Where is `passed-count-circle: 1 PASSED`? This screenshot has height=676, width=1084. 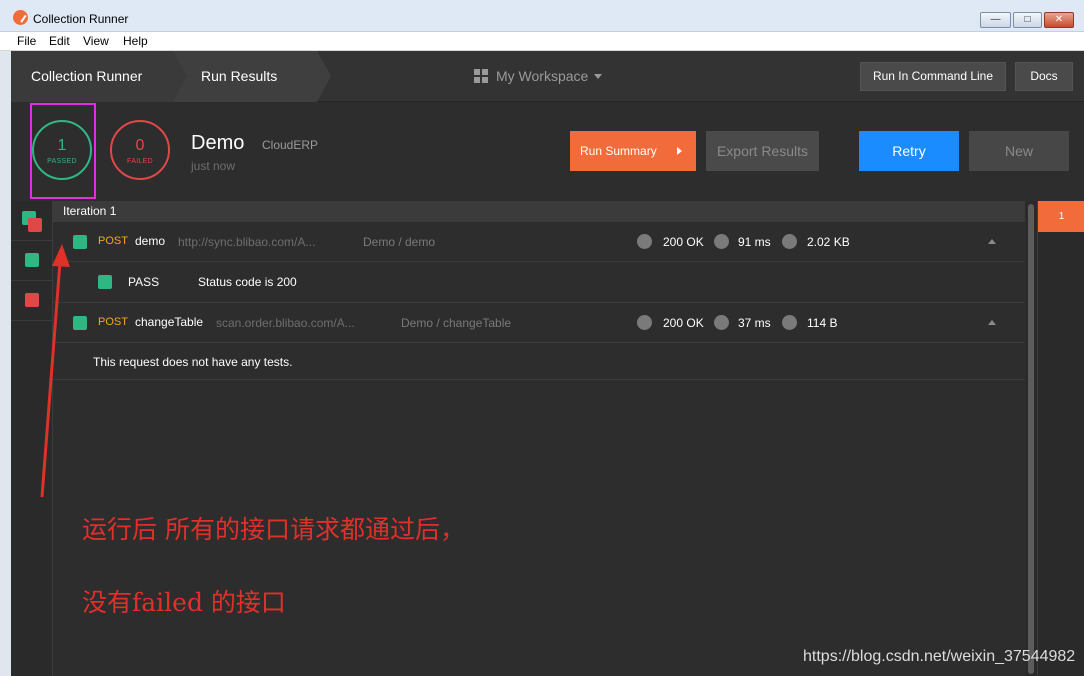 passed-count-circle: 1 PASSED is located at coordinates (62, 150).